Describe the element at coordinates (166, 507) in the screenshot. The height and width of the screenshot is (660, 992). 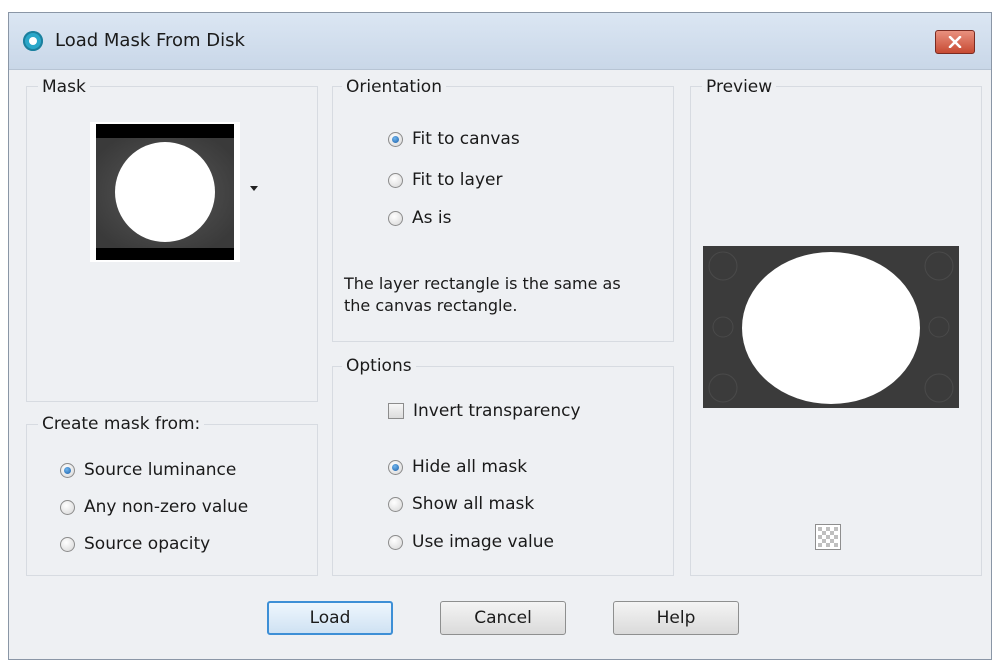
I see `radio-label: Any non-zero value` at that location.